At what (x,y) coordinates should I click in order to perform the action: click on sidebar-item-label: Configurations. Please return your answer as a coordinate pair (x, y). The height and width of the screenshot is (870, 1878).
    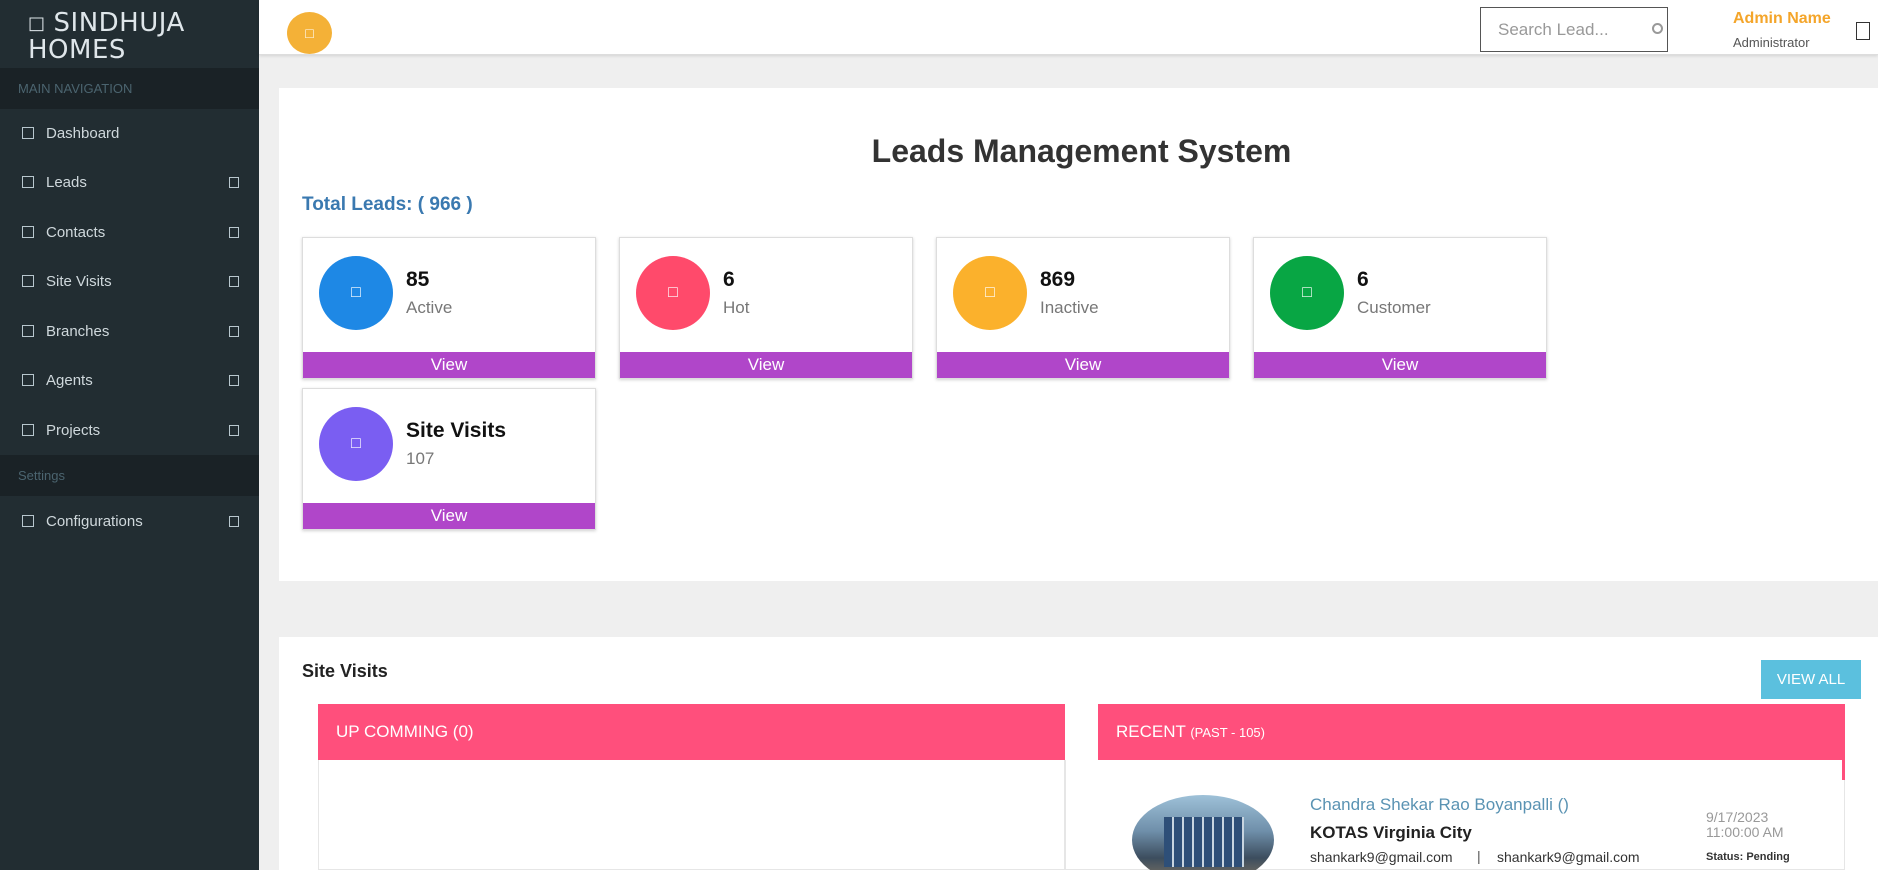
    Looking at the image, I should click on (94, 521).